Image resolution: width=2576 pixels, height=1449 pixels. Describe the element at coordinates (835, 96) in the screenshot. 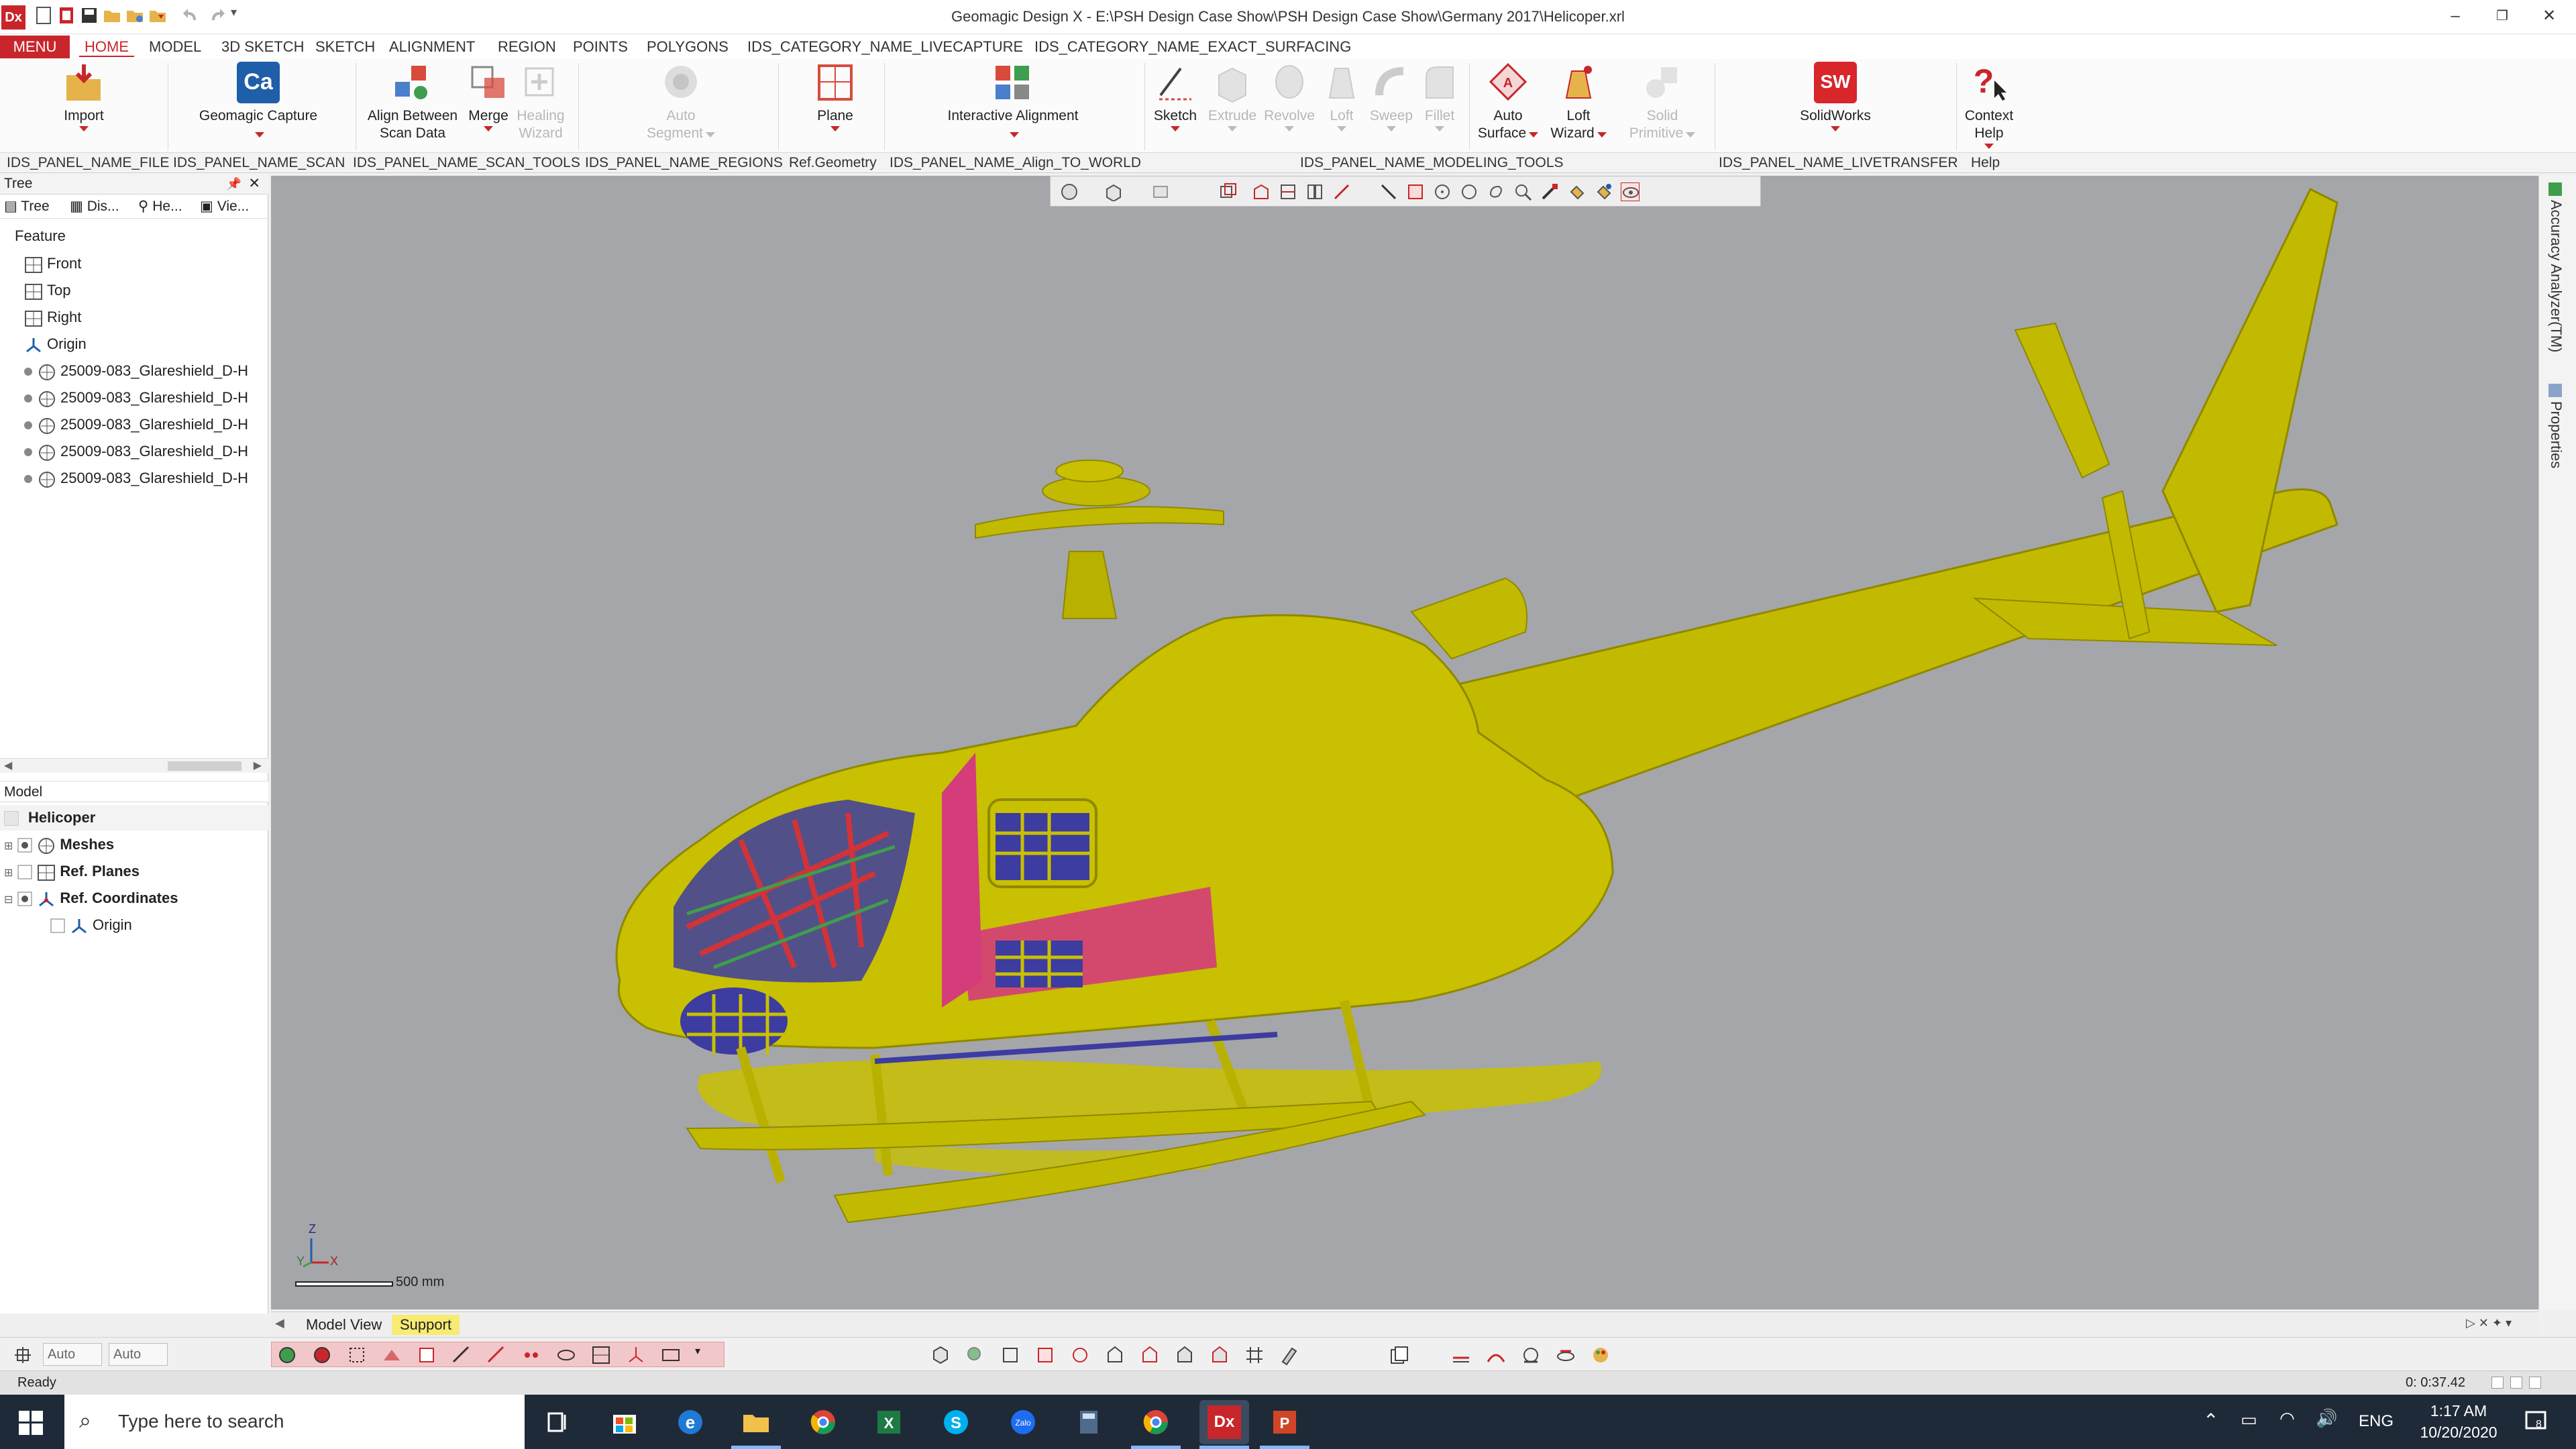

I see `plane-button: Plane` at that location.